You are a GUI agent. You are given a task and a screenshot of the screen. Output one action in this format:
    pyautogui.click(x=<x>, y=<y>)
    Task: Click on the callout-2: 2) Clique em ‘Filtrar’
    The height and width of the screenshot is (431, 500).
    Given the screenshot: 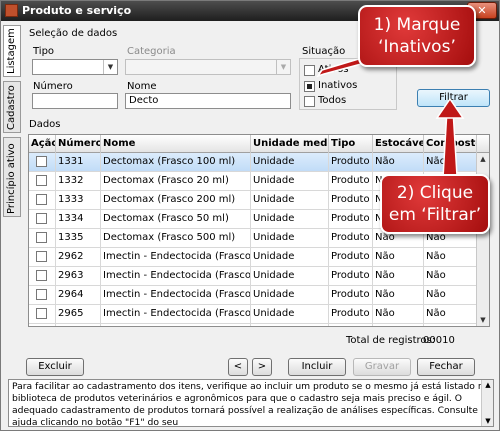 What is the action you would take?
    pyautogui.click(x=435, y=204)
    